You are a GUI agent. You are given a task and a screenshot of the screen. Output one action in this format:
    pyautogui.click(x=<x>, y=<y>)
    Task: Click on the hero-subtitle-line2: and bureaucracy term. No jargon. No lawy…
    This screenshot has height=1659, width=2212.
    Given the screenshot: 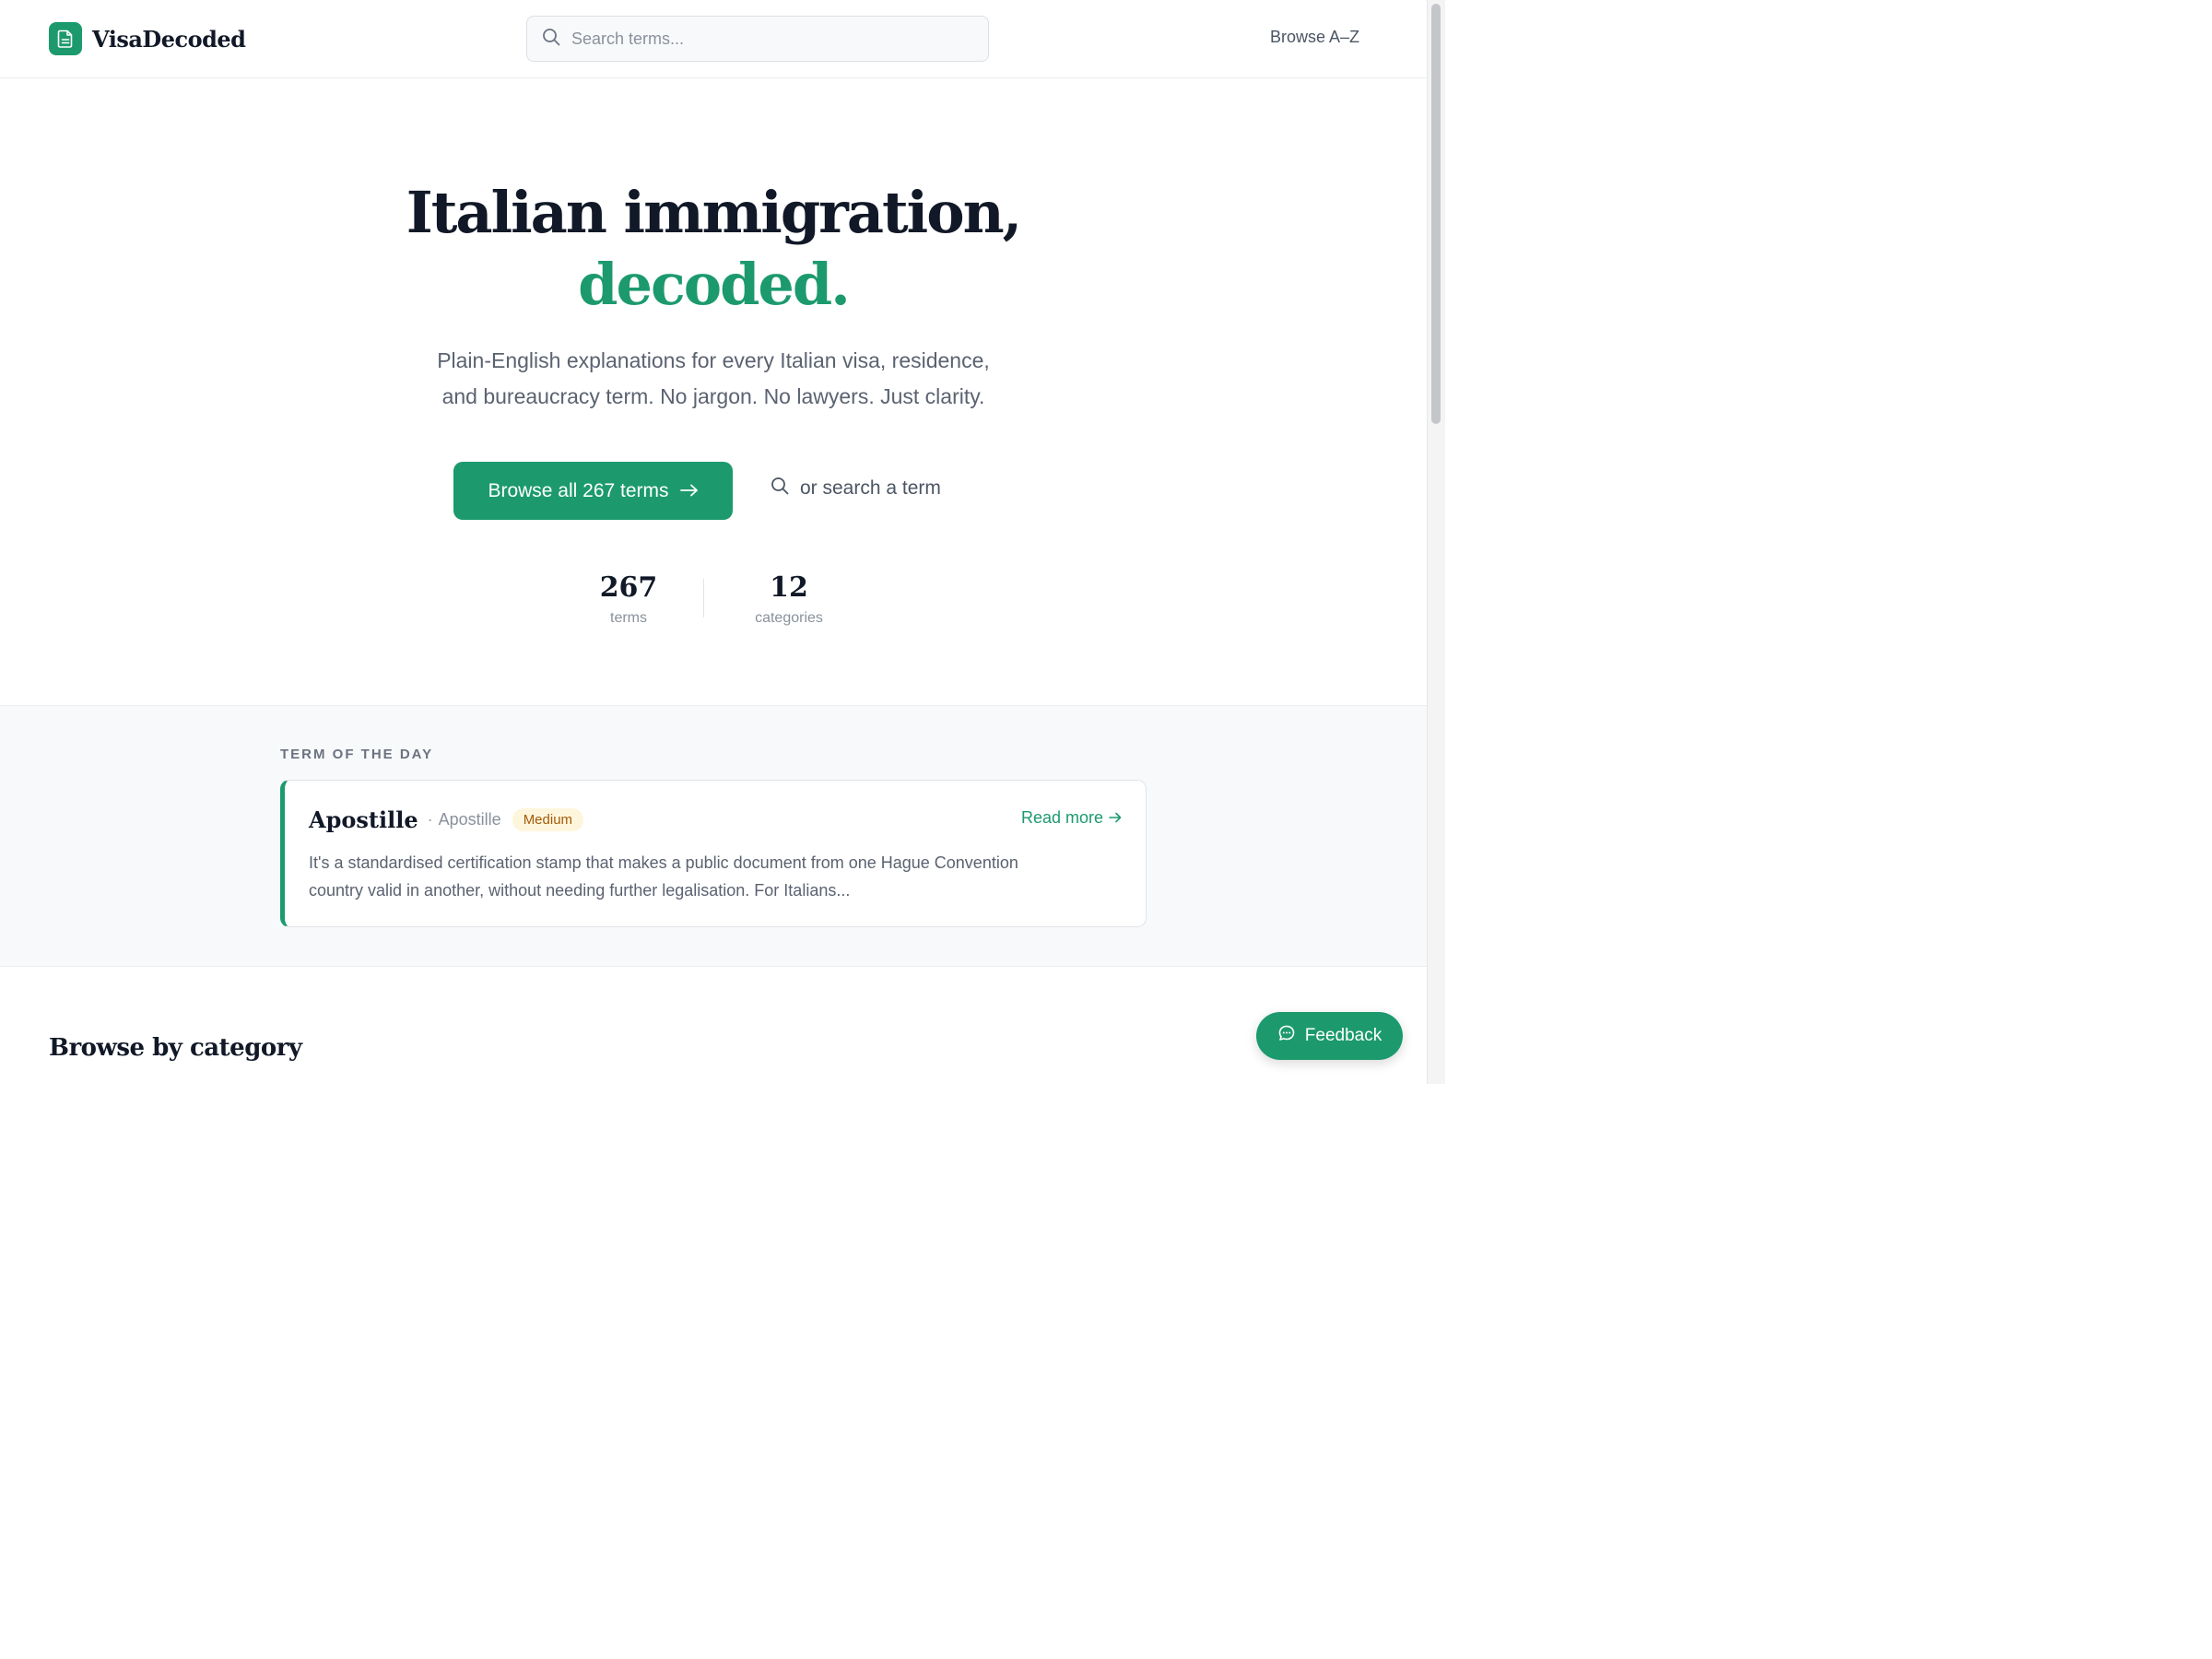 What is the action you would take?
    pyautogui.click(x=713, y=396)
    